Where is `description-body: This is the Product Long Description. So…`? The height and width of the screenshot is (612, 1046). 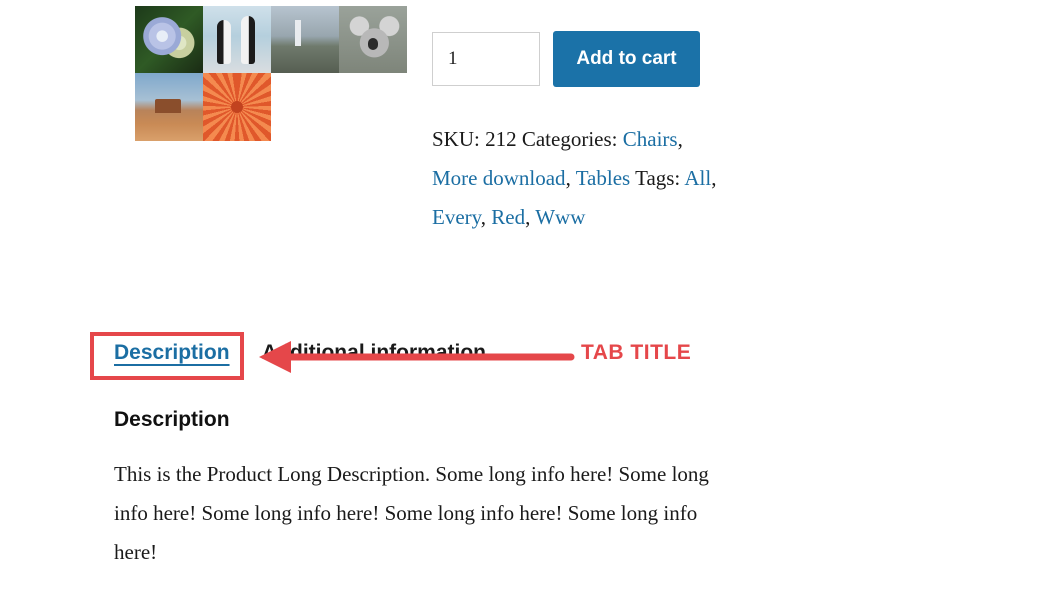 description-body: This is the Product Long Description. So… is located at coordinates (411, 513).